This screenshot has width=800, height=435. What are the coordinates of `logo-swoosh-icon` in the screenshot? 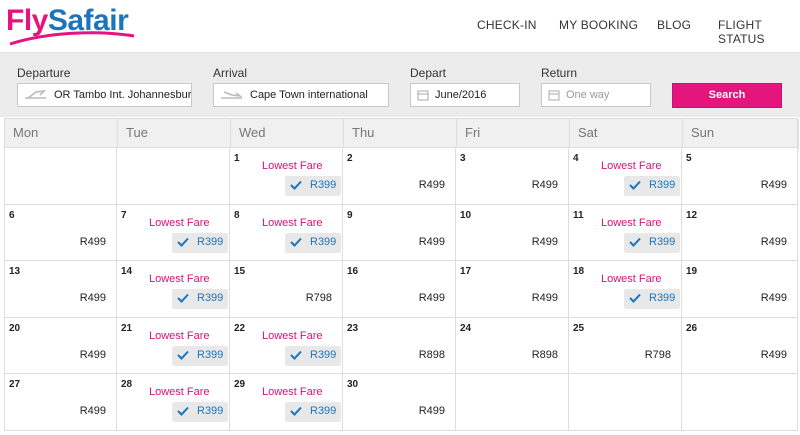 It's located at (72, 38).